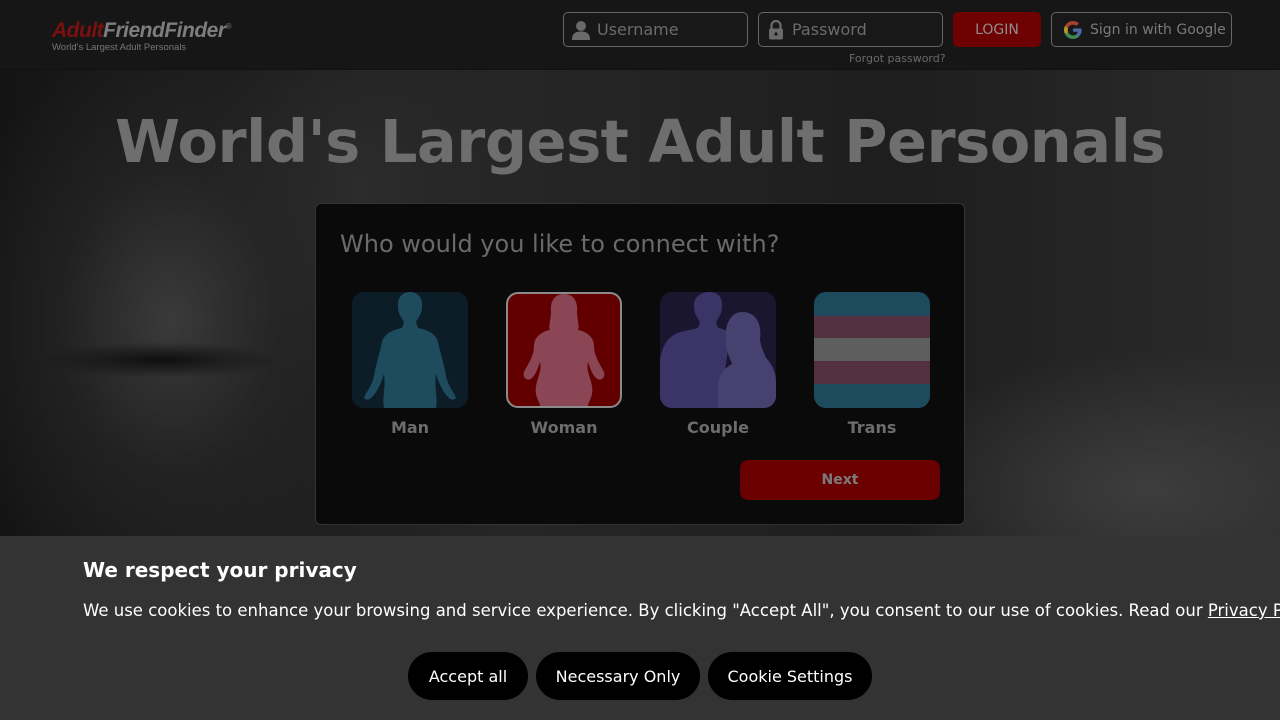 The image size is (1280, 720). What do you see at coordinates (228, 26) in the screenshot?
I see `logo-registered-mark: ®` at bounding box center [228, 26].